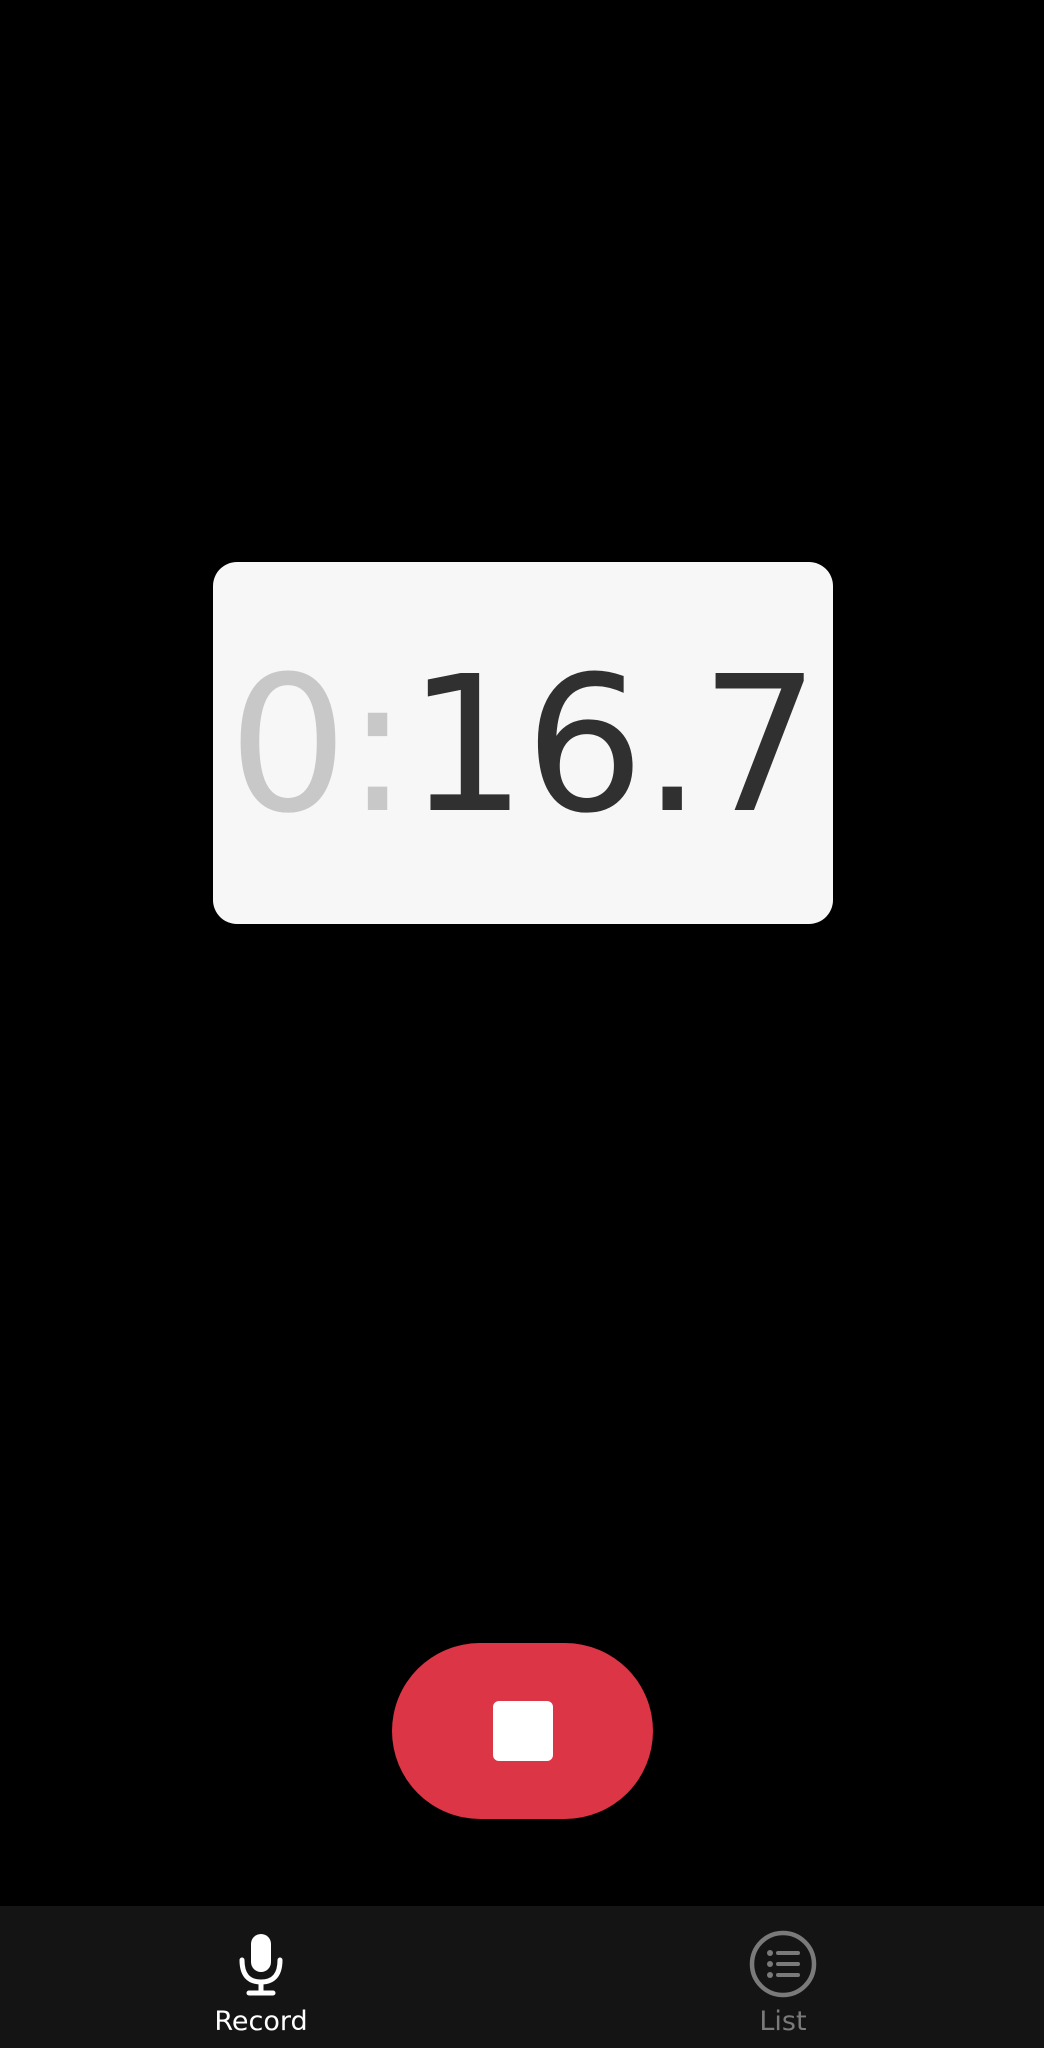 The height and width of the screenshot is (2048, 1044). Describe the element at coordinates (261, 2021) in the screenshot. I see `nav-label-record: Record` at that location.